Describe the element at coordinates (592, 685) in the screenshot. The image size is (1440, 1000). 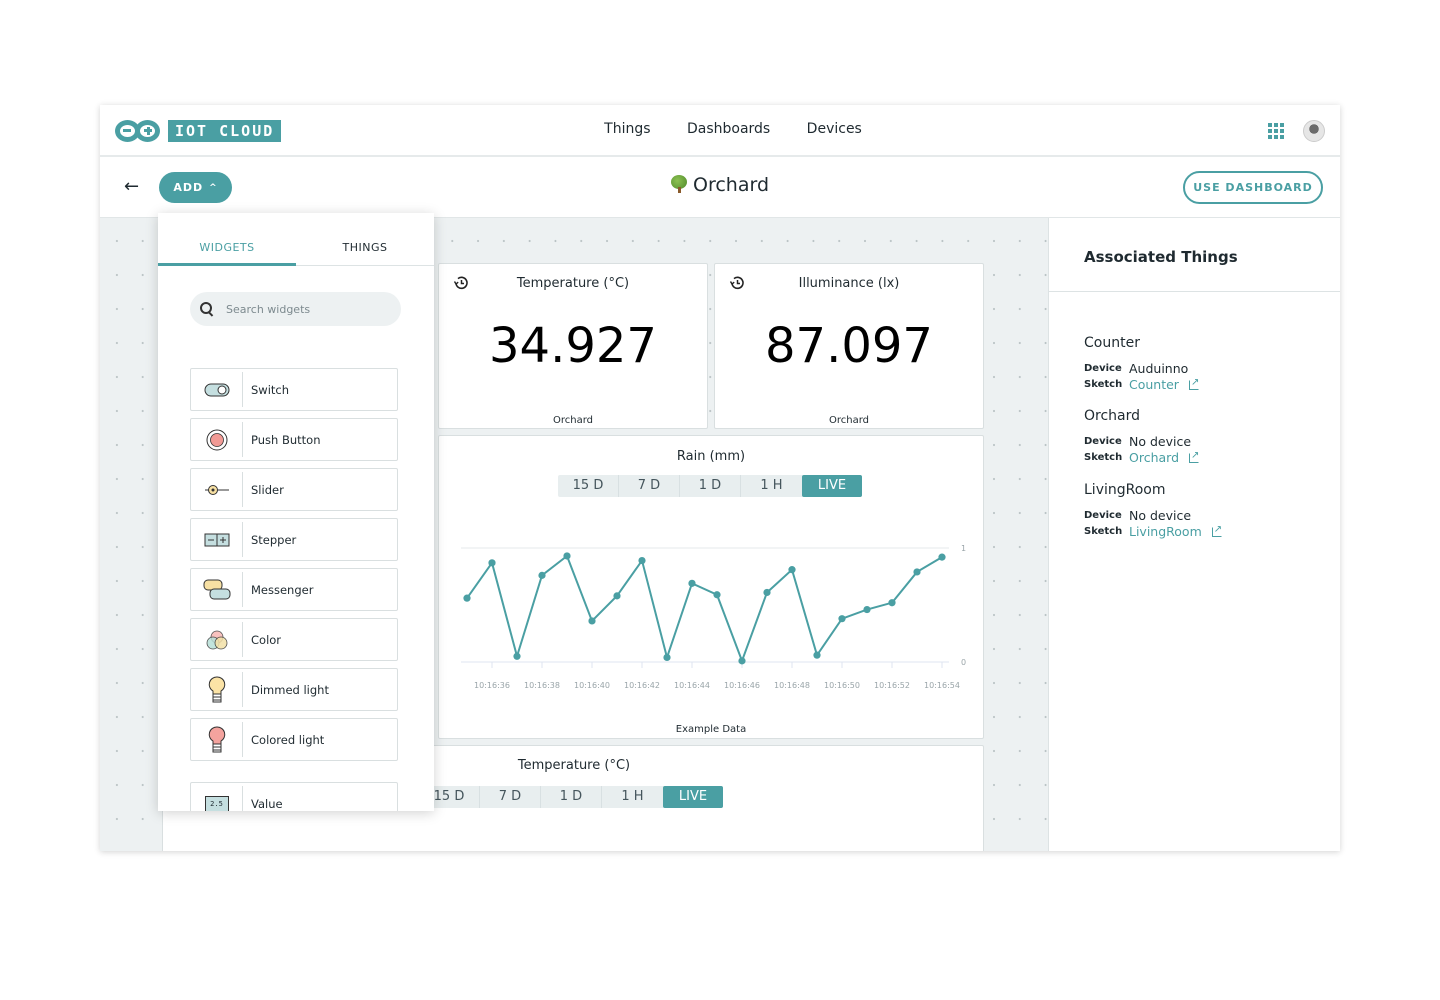
I see `x-tick-label: 10:16:40` at that location.